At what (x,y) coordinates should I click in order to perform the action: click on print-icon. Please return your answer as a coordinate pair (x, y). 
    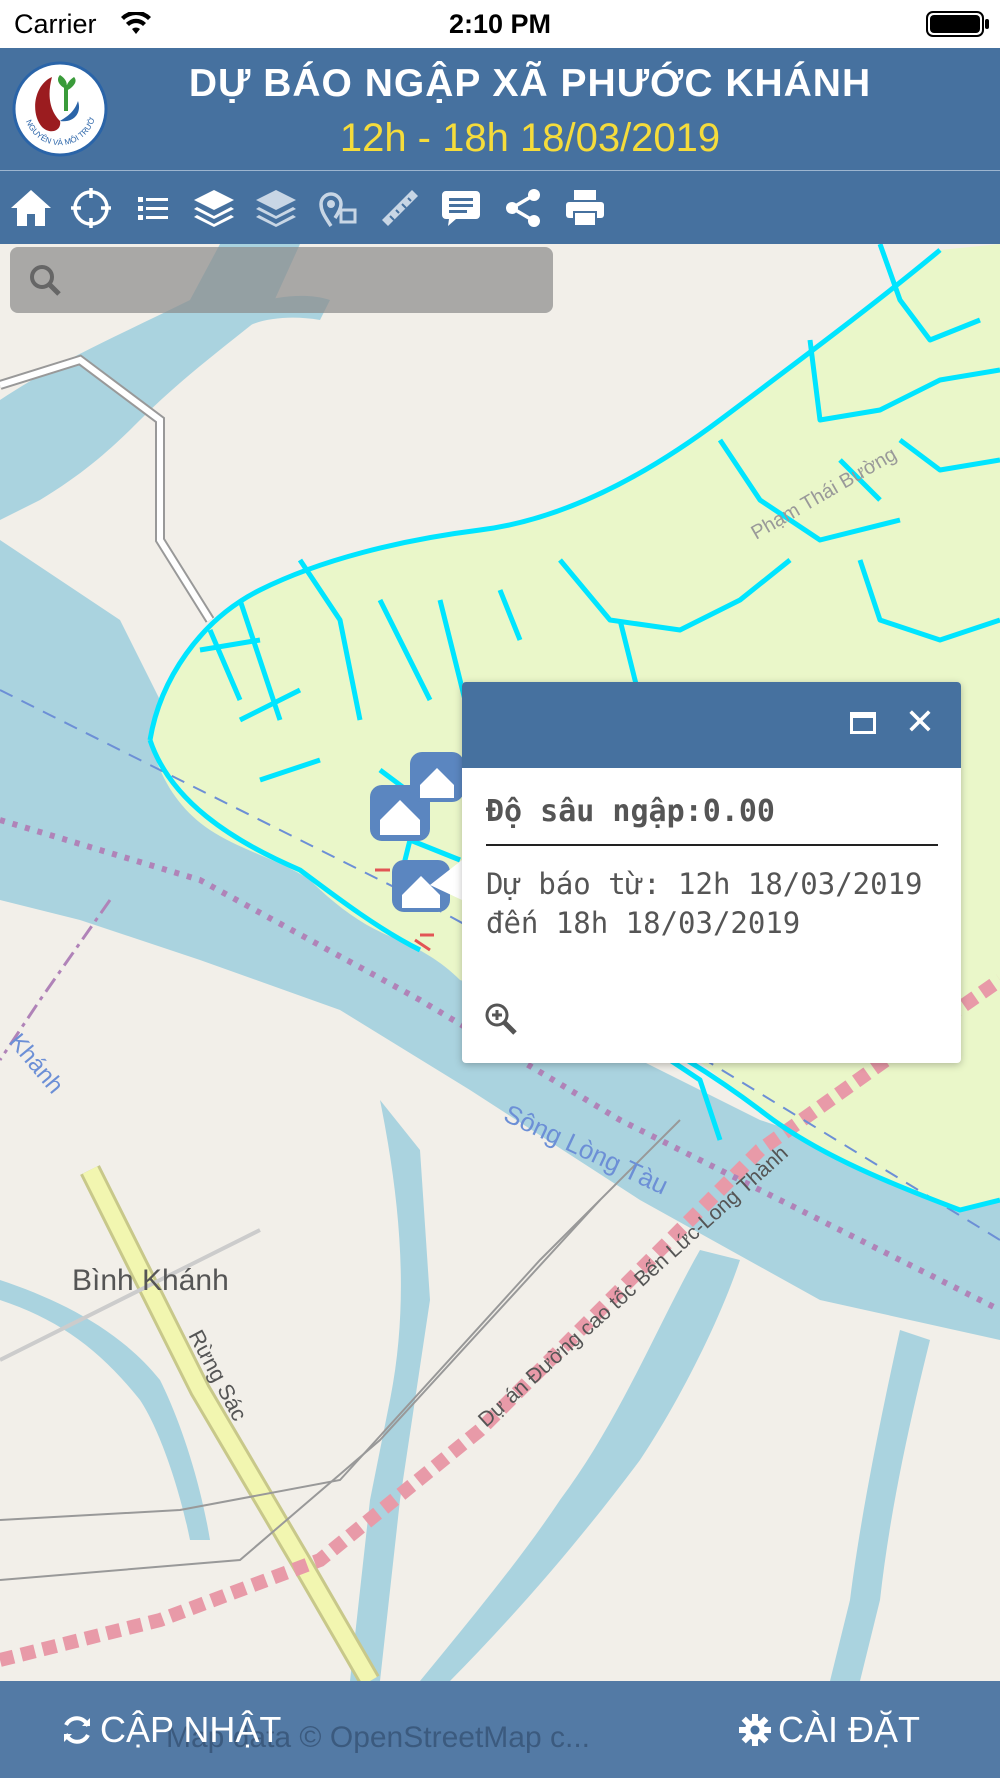
    Looking at the image, I should click on (585, 208).